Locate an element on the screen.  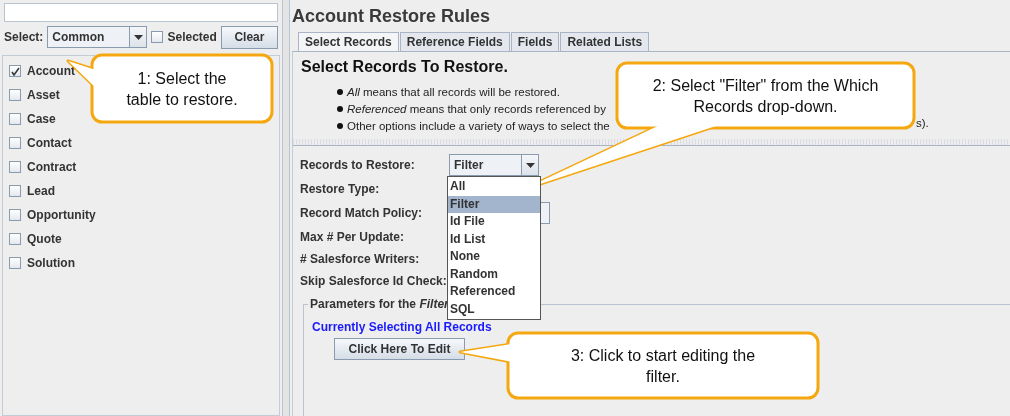
filter-status: Currently Selecting All Records is located at coordinates (402, 327).